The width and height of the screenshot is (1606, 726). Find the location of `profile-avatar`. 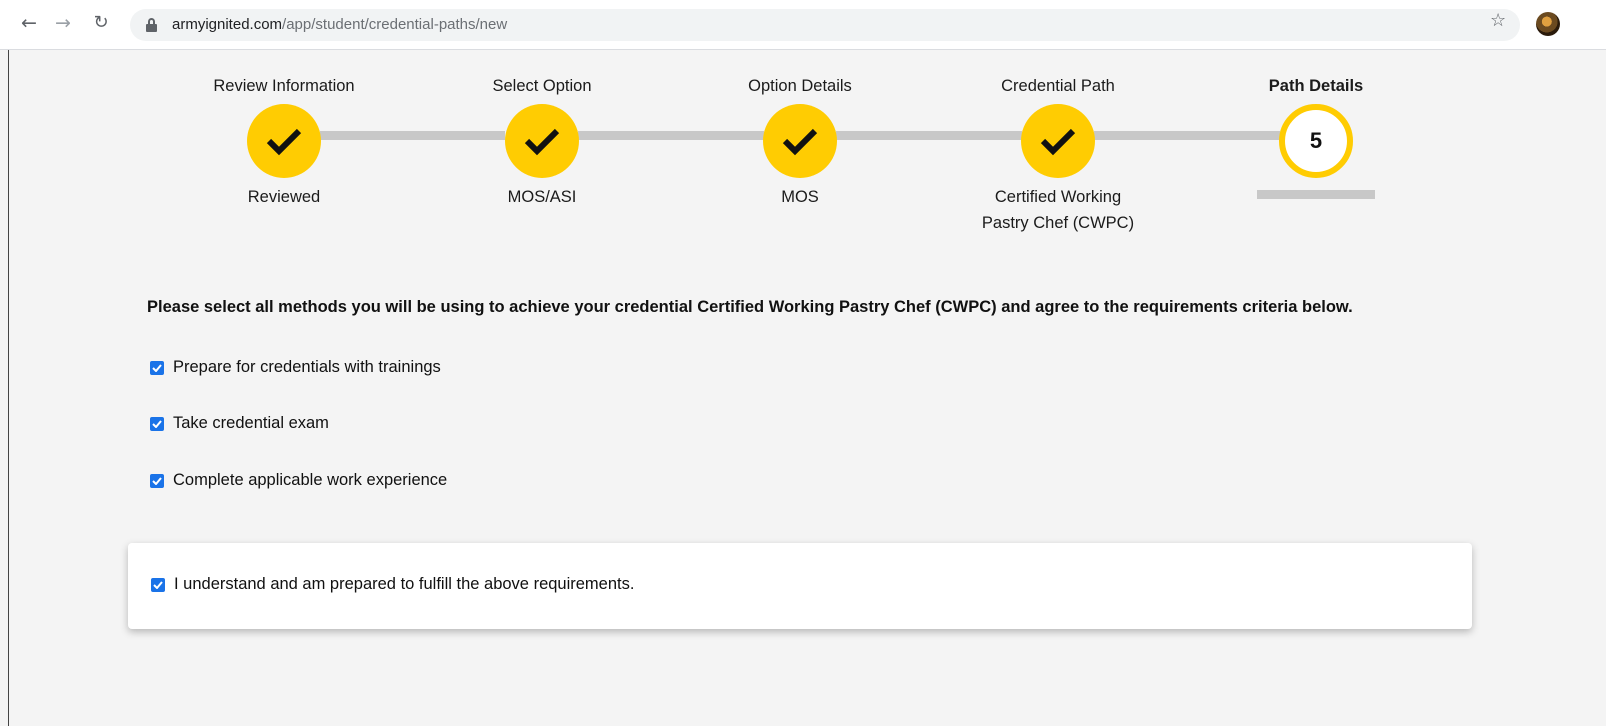

profile-avatar is located at coordinates (1548, 24).